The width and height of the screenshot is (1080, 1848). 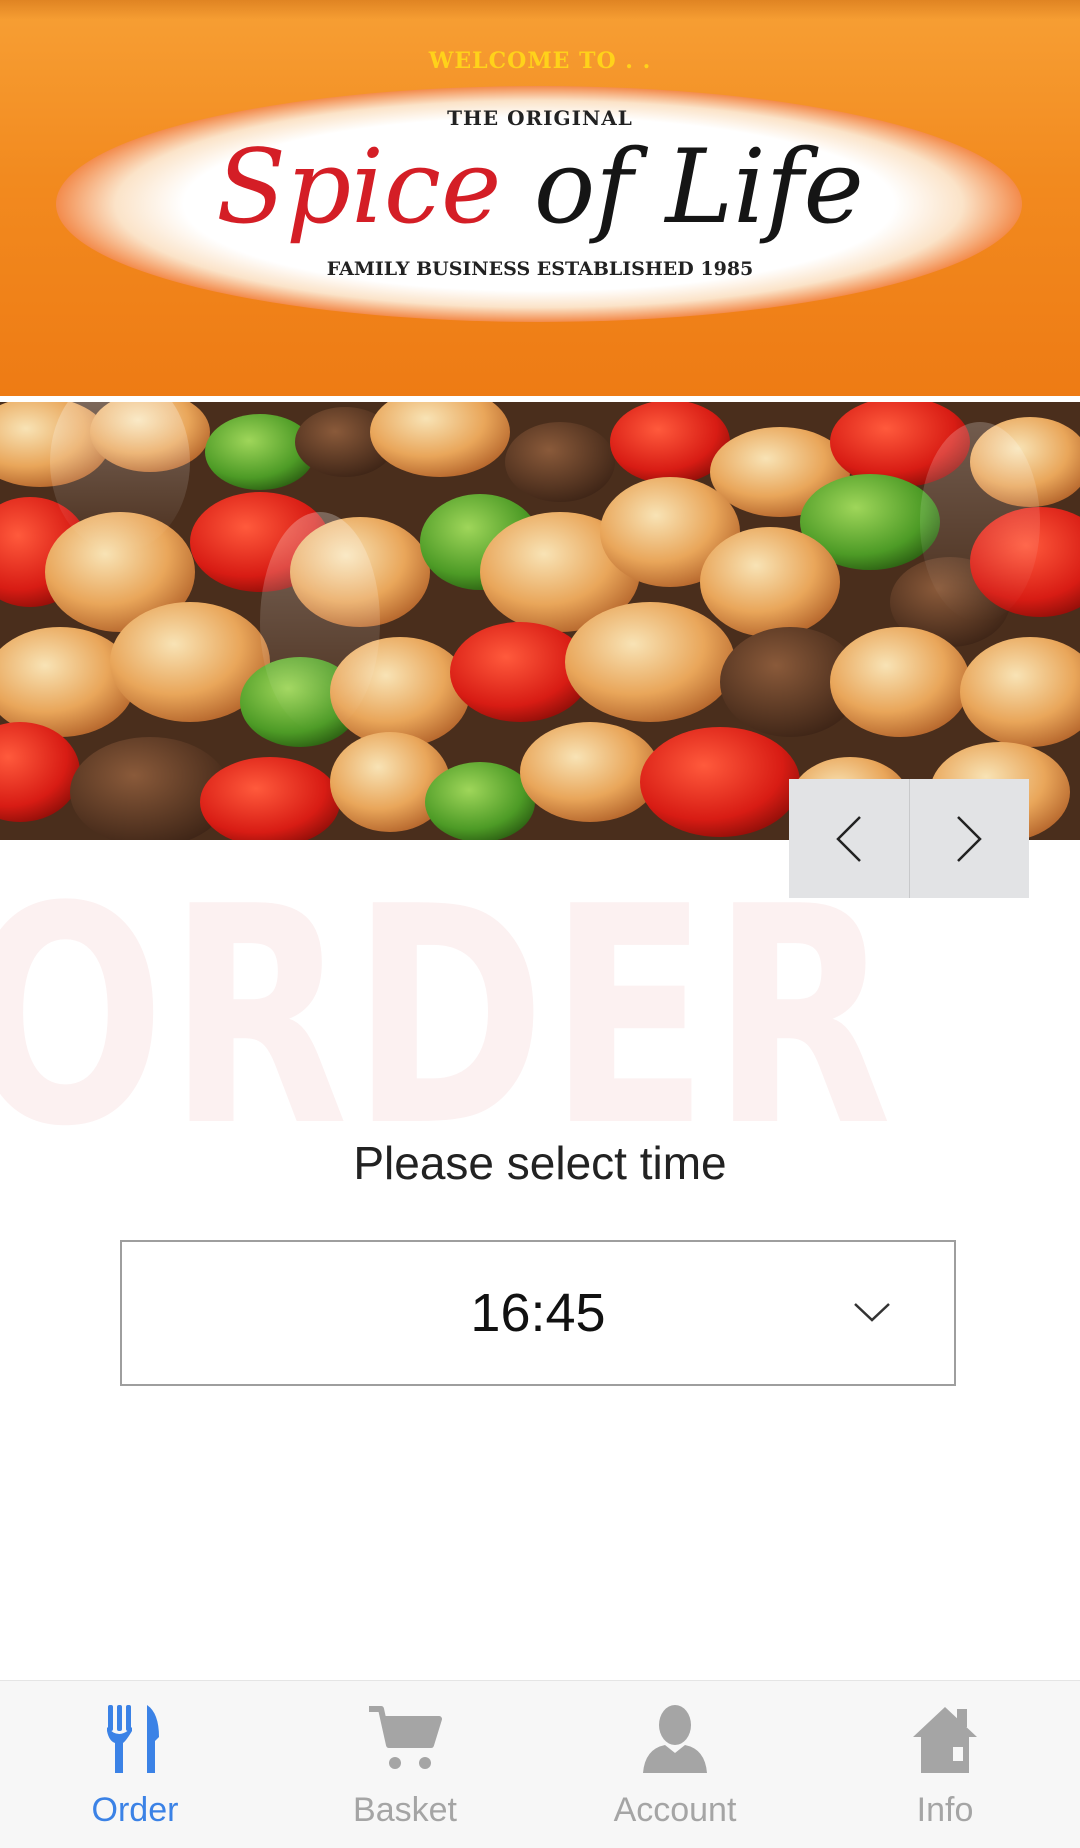 I want to click on nav-label-info: Info, so click(x=945, y=1810).